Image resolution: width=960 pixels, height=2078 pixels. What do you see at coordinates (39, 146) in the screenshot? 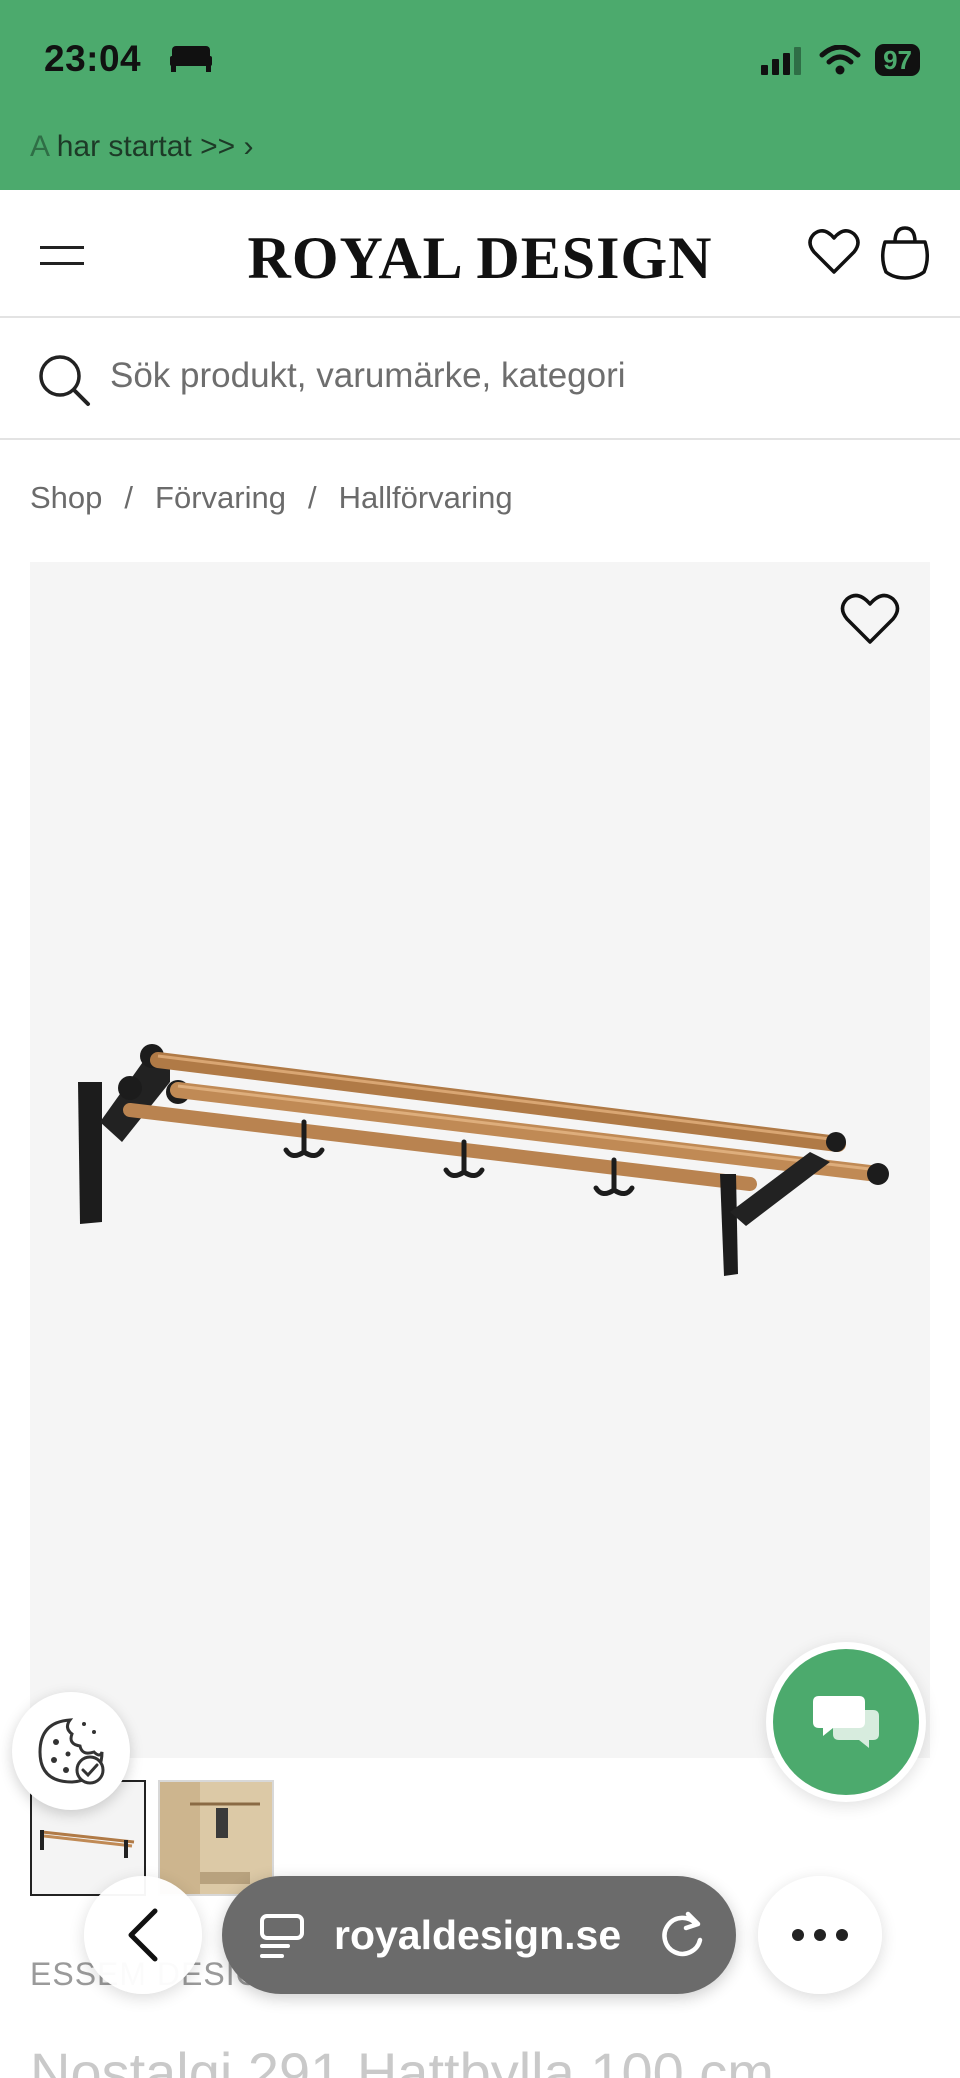
I see `promo-prefix: A` at bounding box center [39, 146].